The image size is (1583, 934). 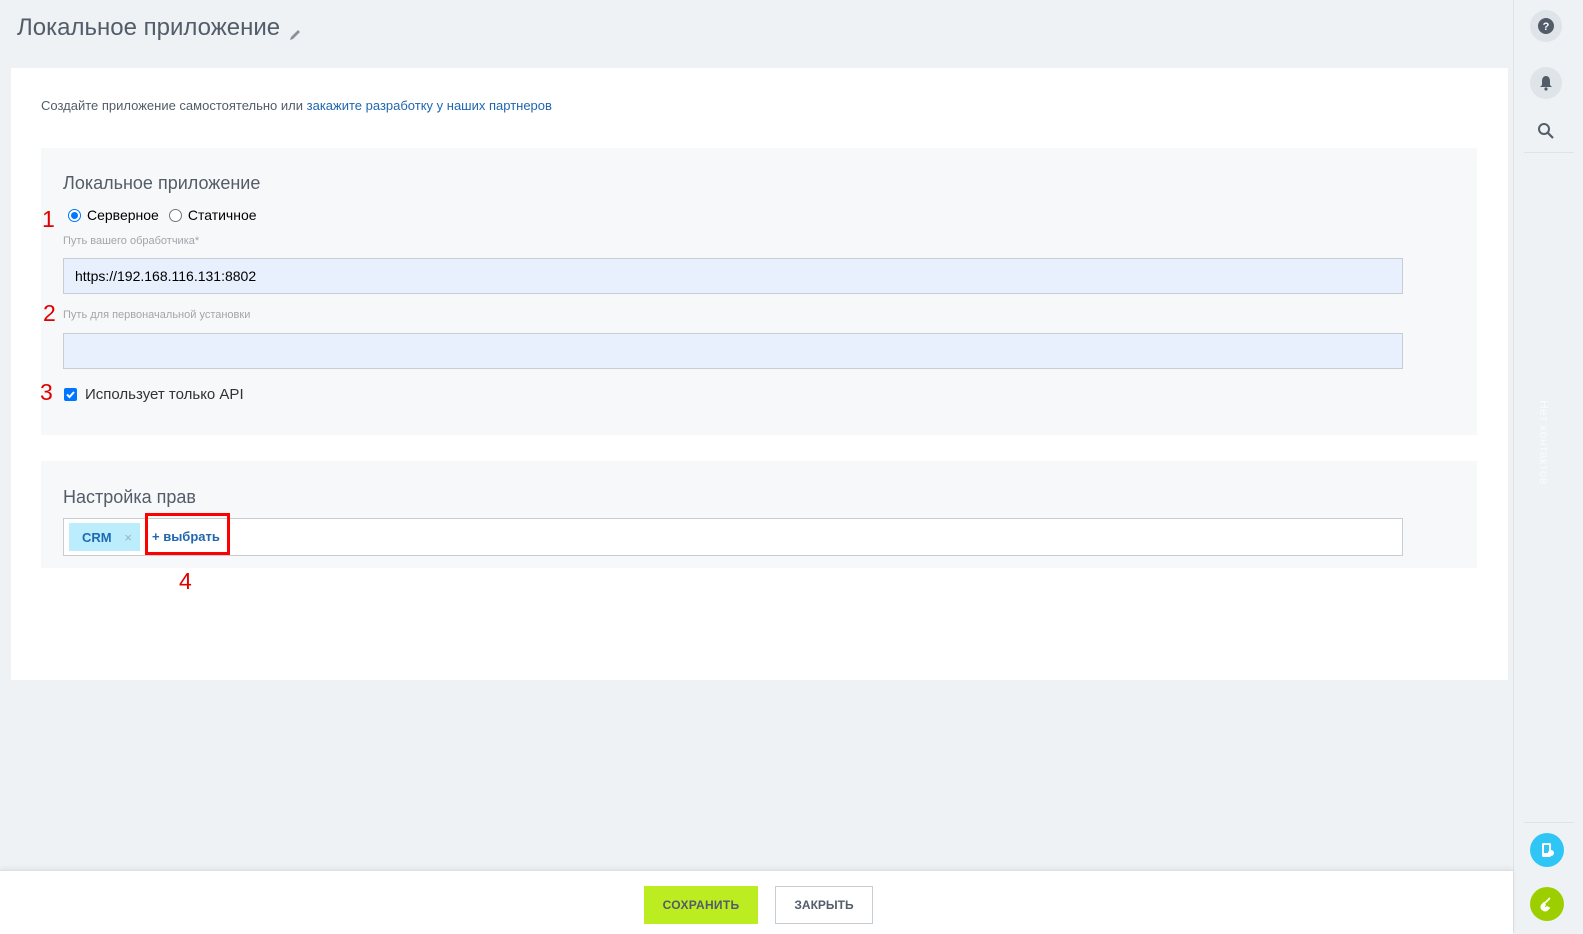 I want to click on radio-server-label: Серверное, so click(x=123, y=215).